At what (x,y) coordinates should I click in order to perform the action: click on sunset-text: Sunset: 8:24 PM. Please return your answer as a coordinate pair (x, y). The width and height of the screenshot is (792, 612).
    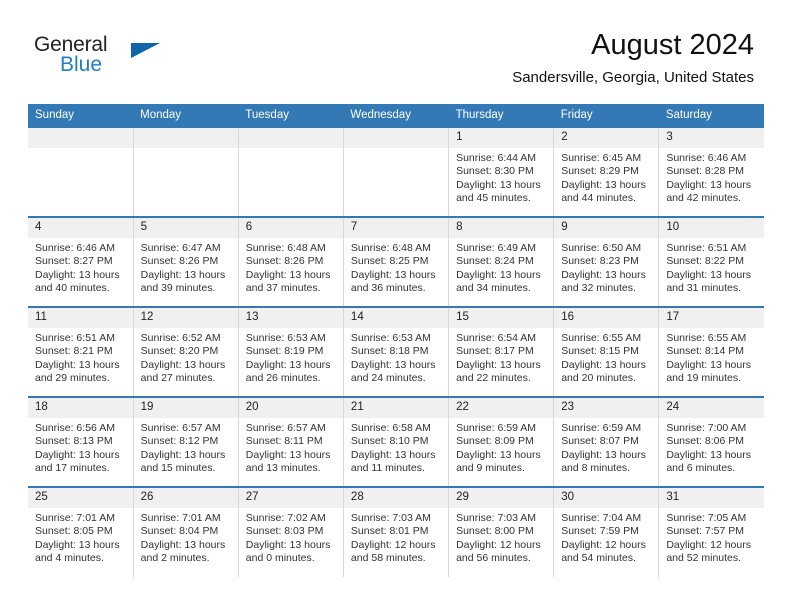
    Looking at the image, I should click on (495, 261).